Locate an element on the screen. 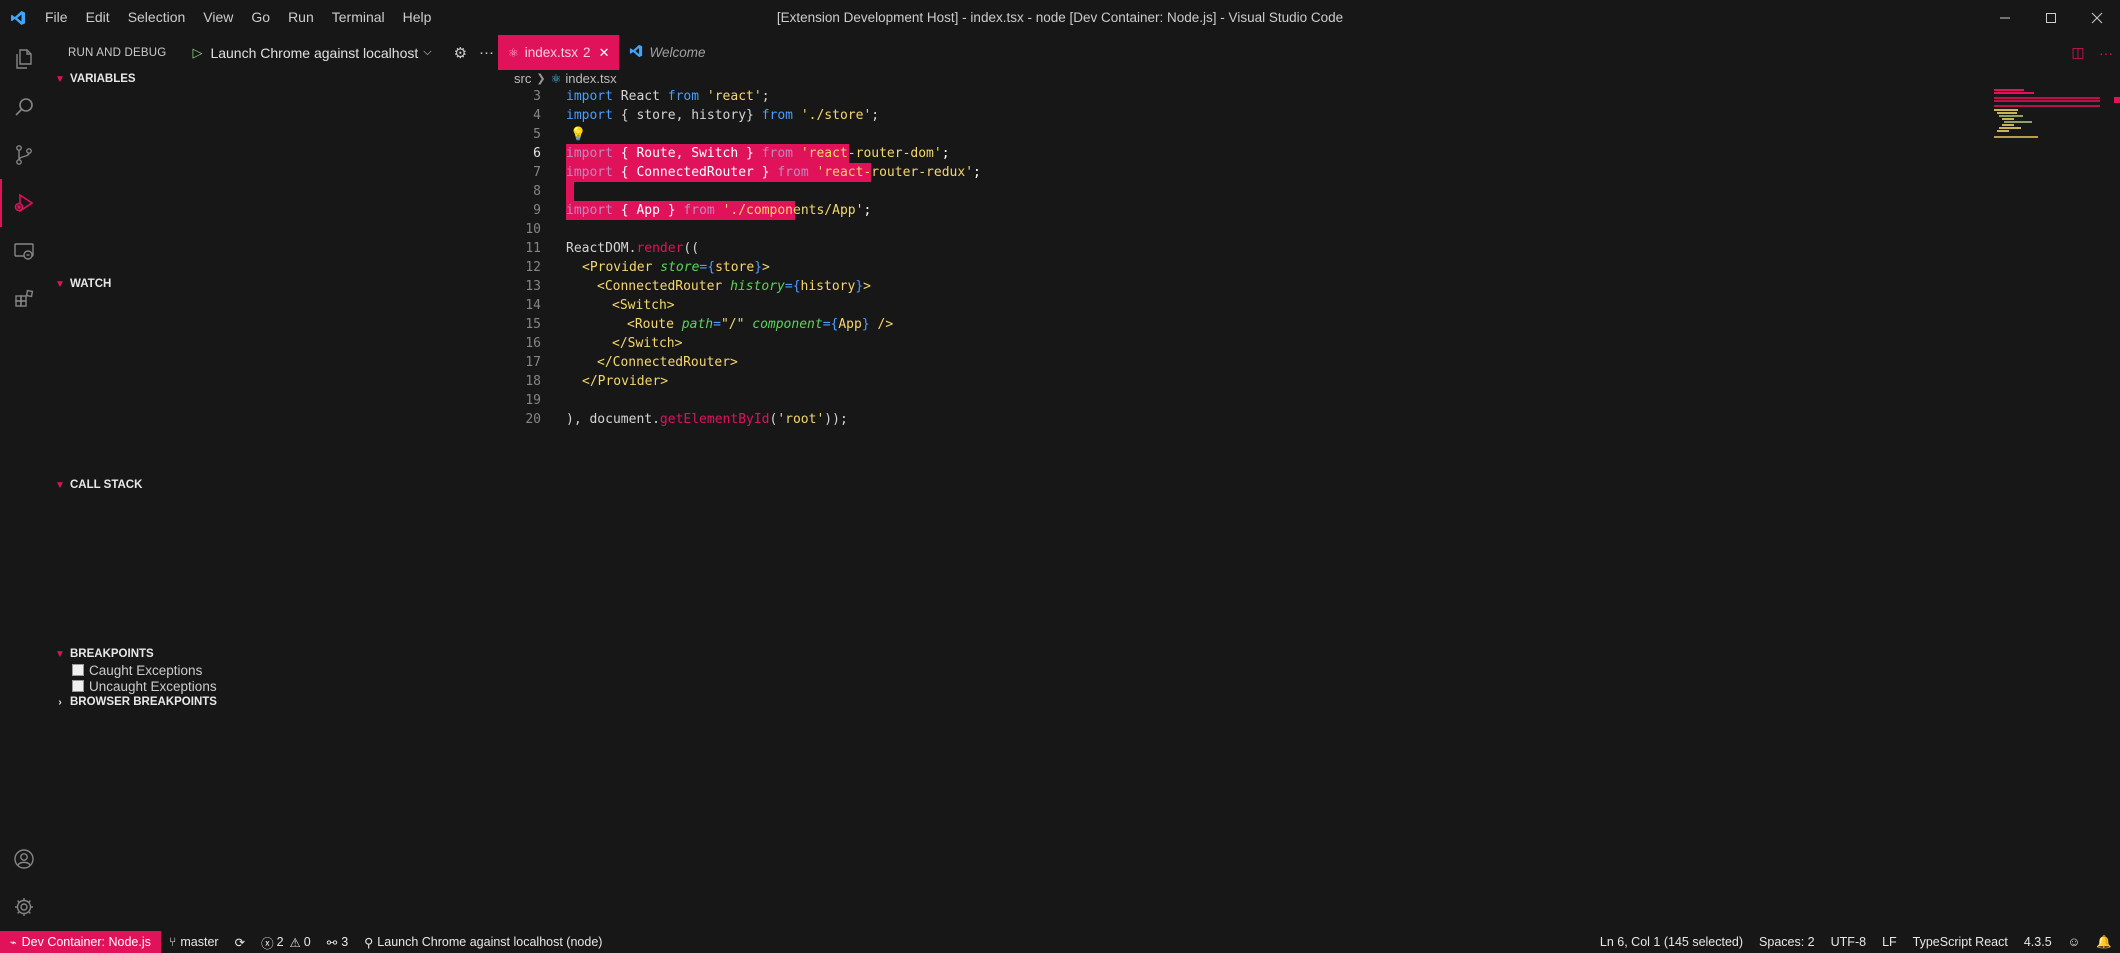  error-icon: ⓧ is located at coordinates (267, 943).